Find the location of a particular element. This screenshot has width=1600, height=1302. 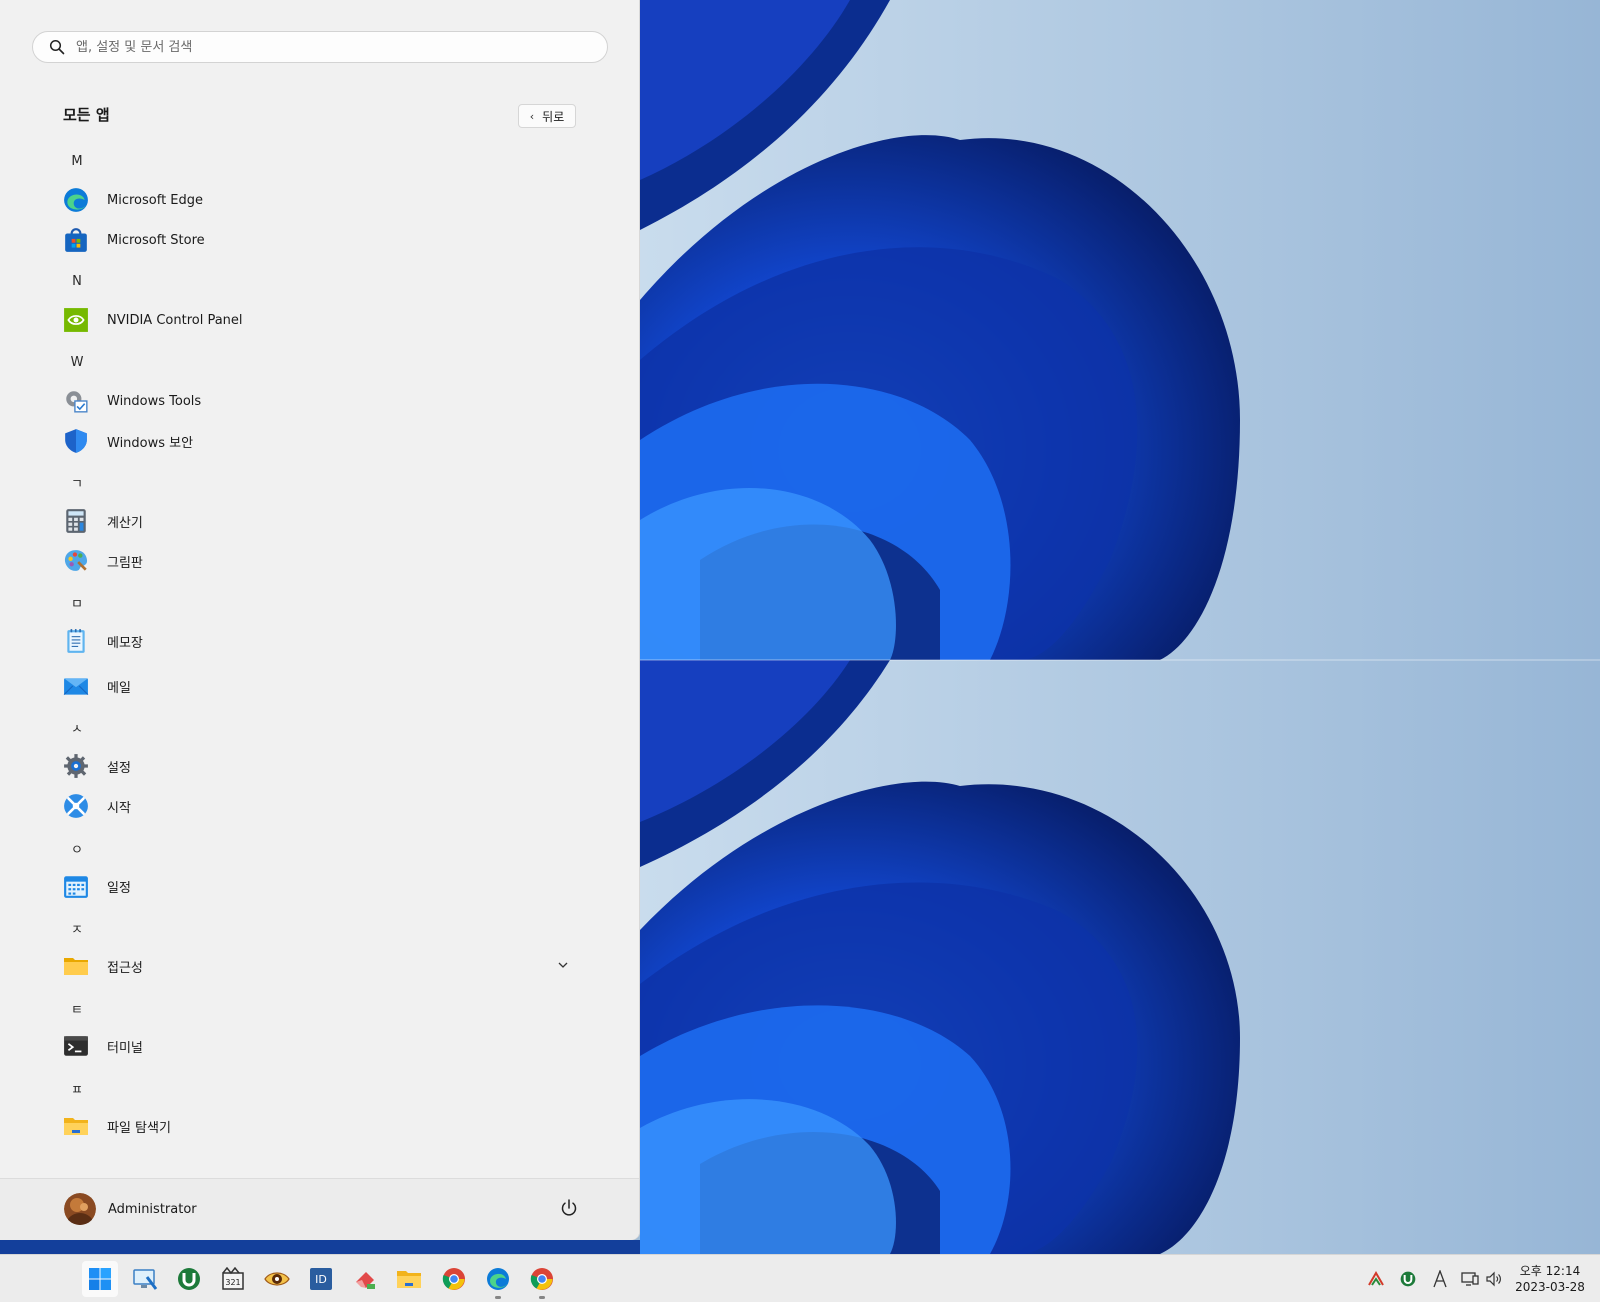

svg-text: ID is located at coordinates (321, 1279).